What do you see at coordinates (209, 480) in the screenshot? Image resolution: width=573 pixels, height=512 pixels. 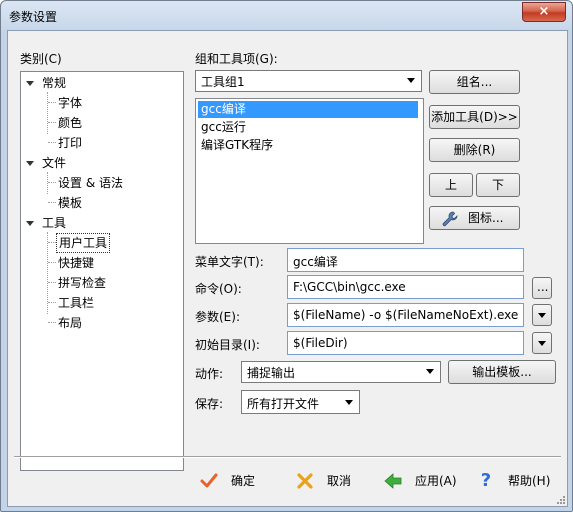 I see `checkmark-icon` at bounding box center [209, 480].